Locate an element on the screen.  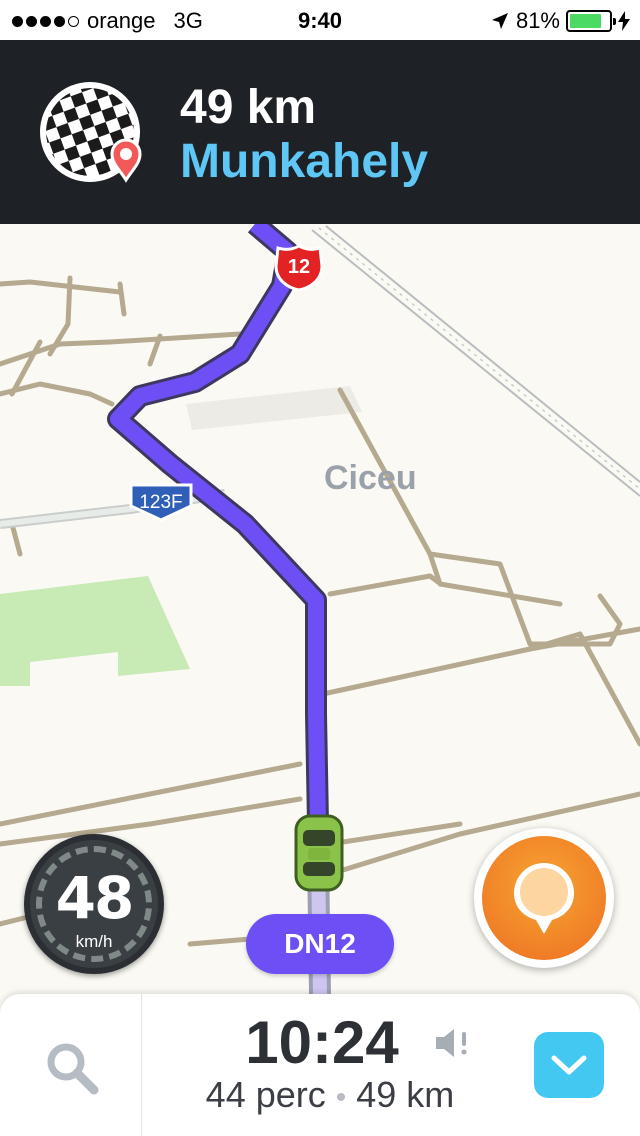
status-bar: orange 3G 9:40 81% is located at coordinates (320, 20).